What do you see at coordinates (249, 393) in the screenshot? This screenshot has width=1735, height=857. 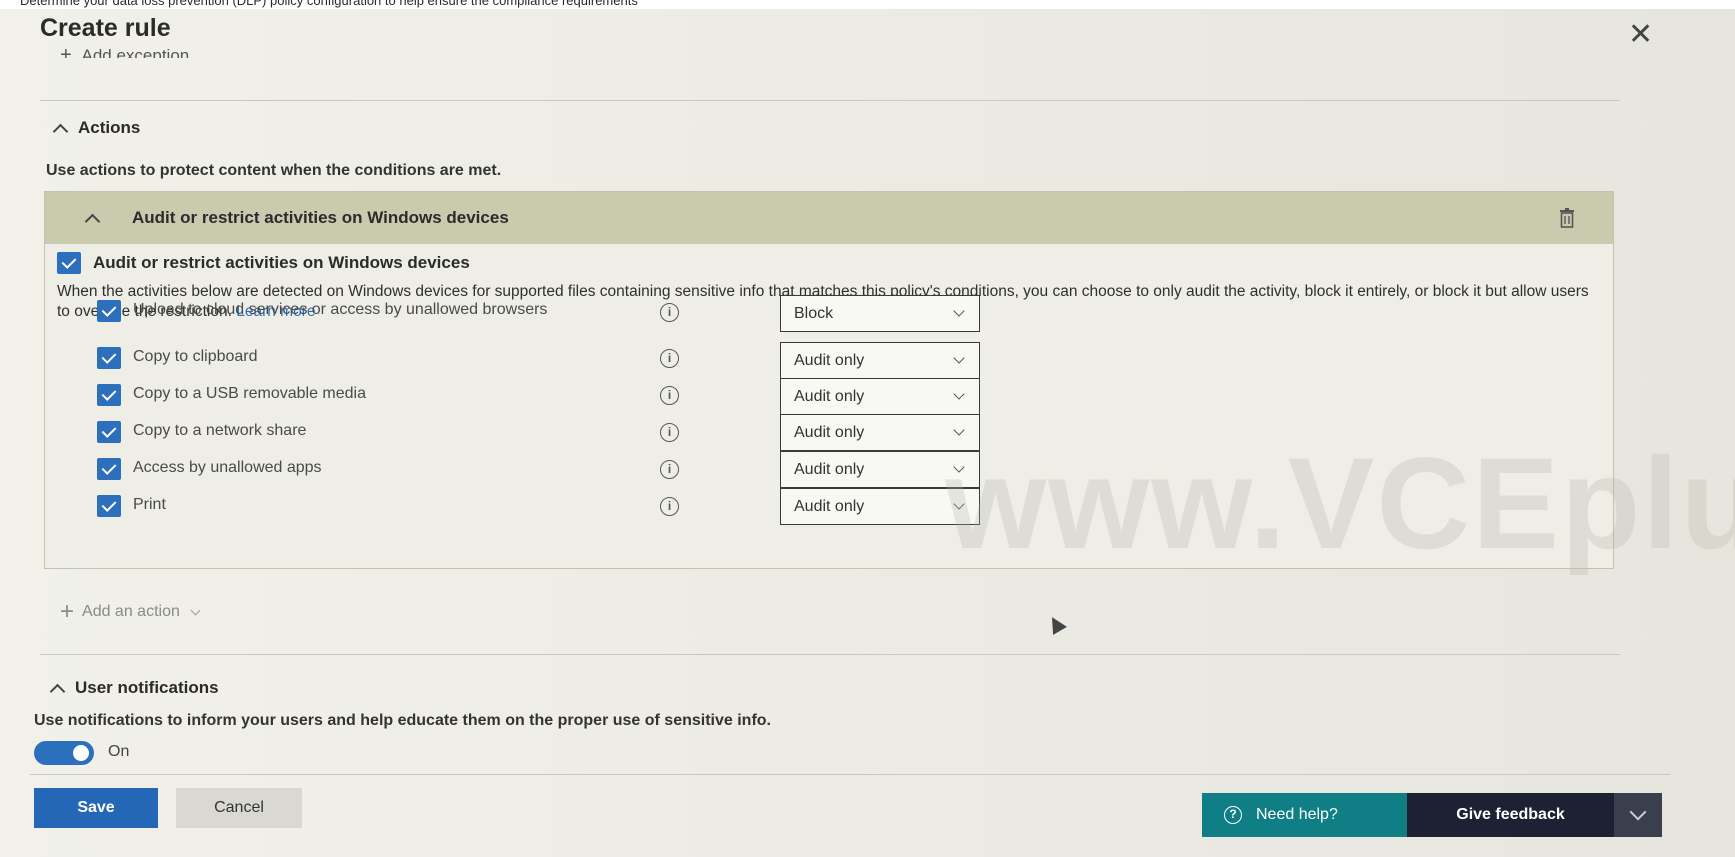 I see `activity-label: Copy to a USB removable media` at bounding box center [249, 393].